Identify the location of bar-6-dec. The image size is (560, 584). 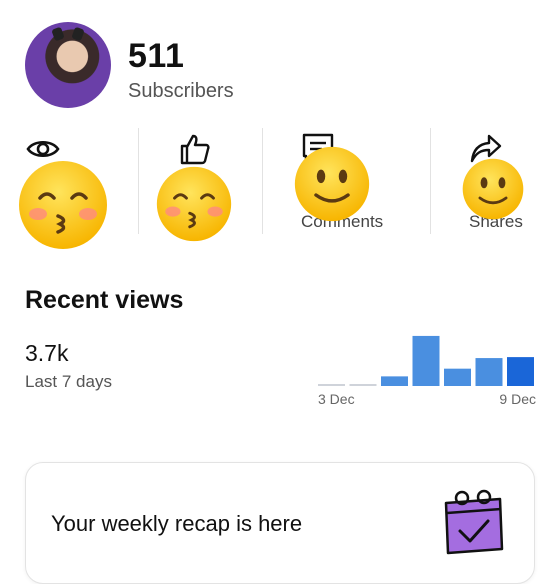
(426, 360).